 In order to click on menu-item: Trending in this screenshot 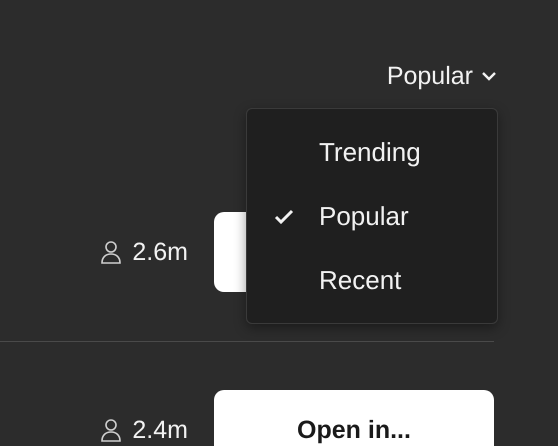, I will do `click(372, 152)`.